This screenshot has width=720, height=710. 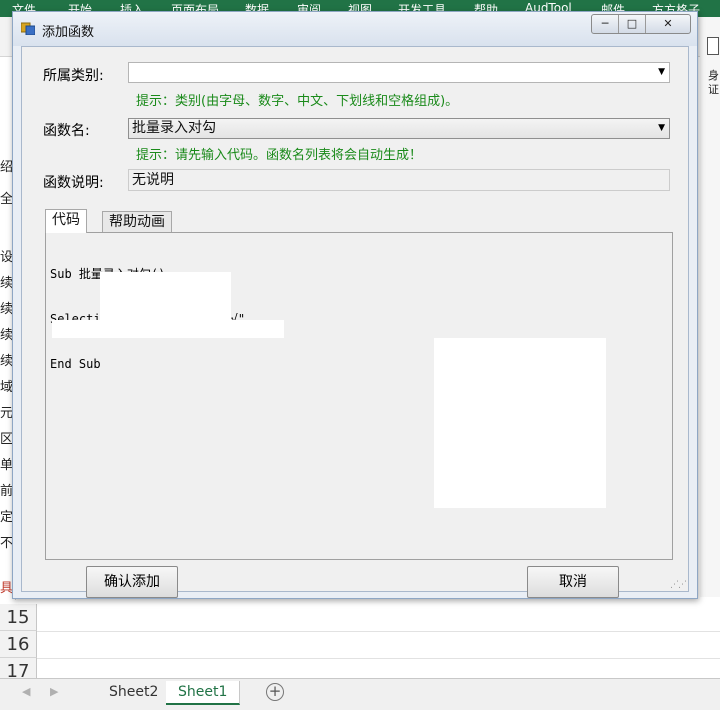 I want to click on function-name-label: 函数名:, so click(x=66, y=131).